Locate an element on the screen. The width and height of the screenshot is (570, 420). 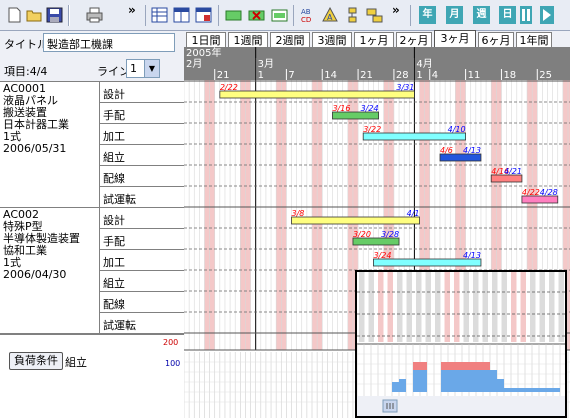
tab-6: 2ヶ月 is located at coordinates (414, 40).